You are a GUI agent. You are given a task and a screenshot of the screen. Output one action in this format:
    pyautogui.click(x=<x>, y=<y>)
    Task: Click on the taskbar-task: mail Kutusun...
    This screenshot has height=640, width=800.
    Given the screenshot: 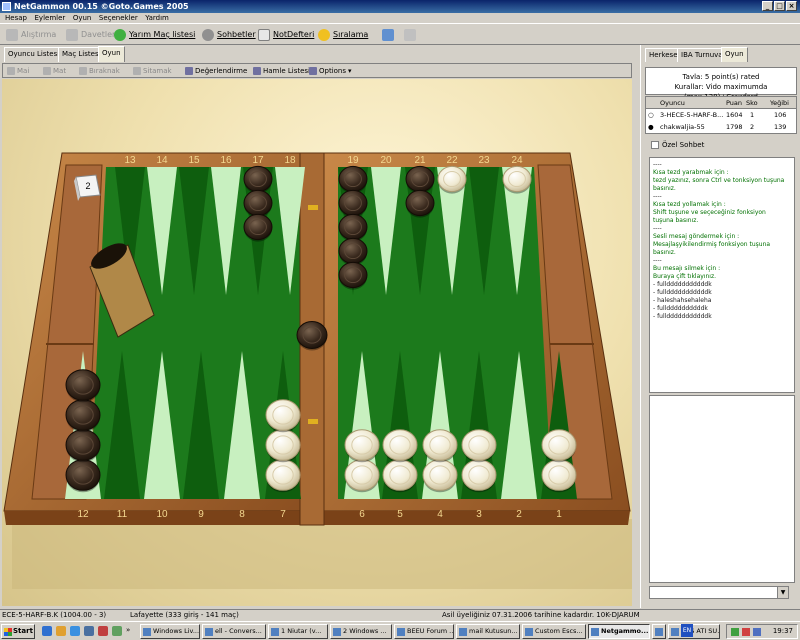 What is the action you would take?
    pyautogui.click(x=488, y=631)
    